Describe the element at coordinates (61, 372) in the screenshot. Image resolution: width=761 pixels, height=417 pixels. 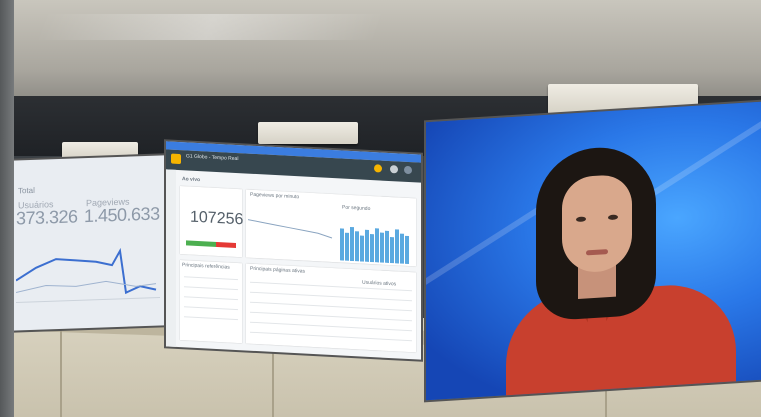
I see `desk-seam` at that location.